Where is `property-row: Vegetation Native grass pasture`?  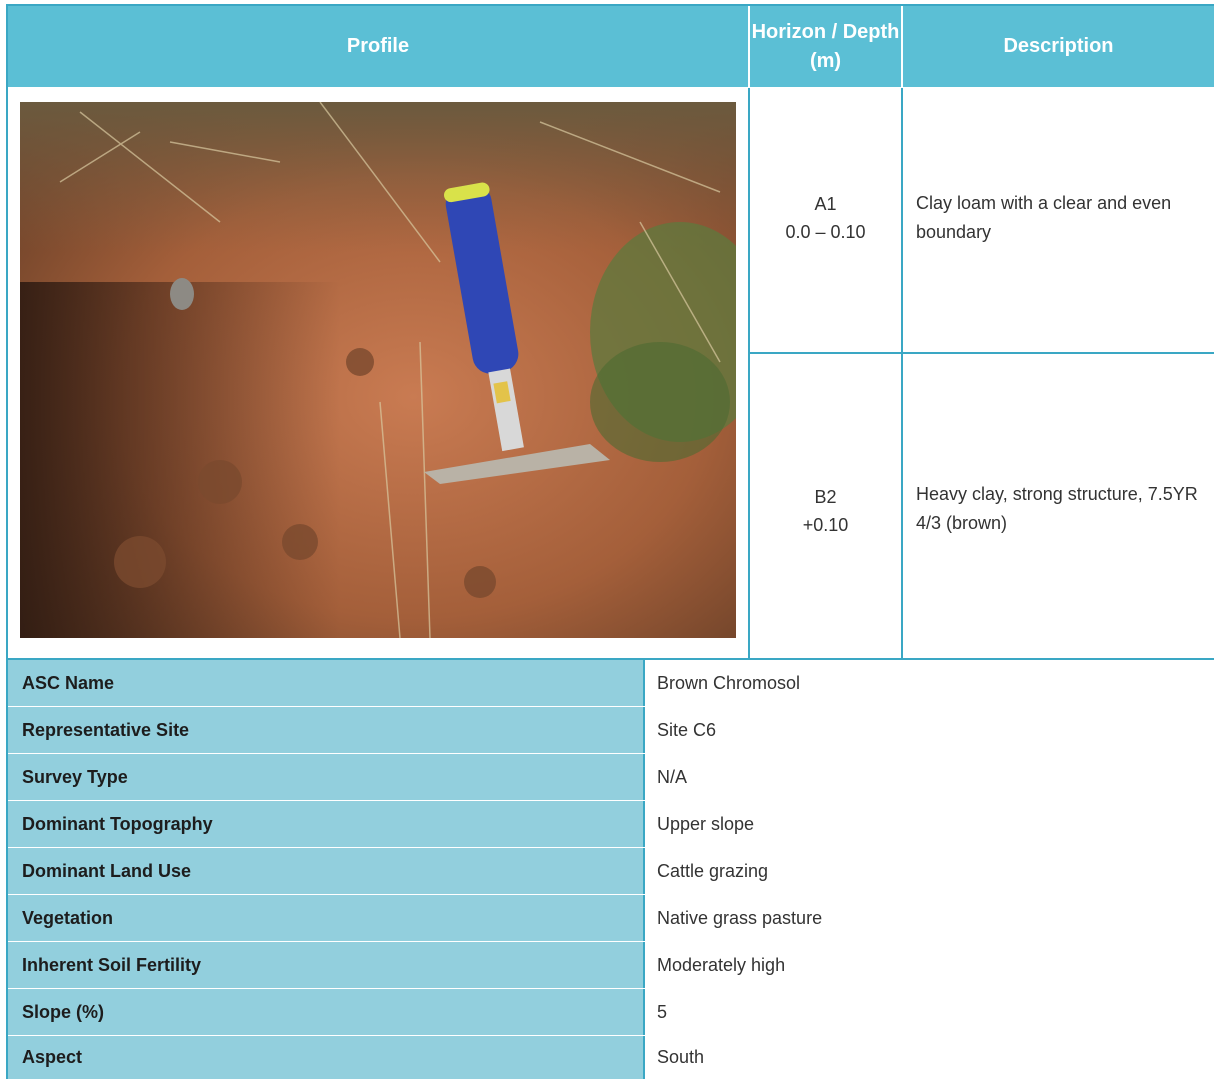
property-row: Vegetation Native grass pasture is located at coordinates (611, 918).